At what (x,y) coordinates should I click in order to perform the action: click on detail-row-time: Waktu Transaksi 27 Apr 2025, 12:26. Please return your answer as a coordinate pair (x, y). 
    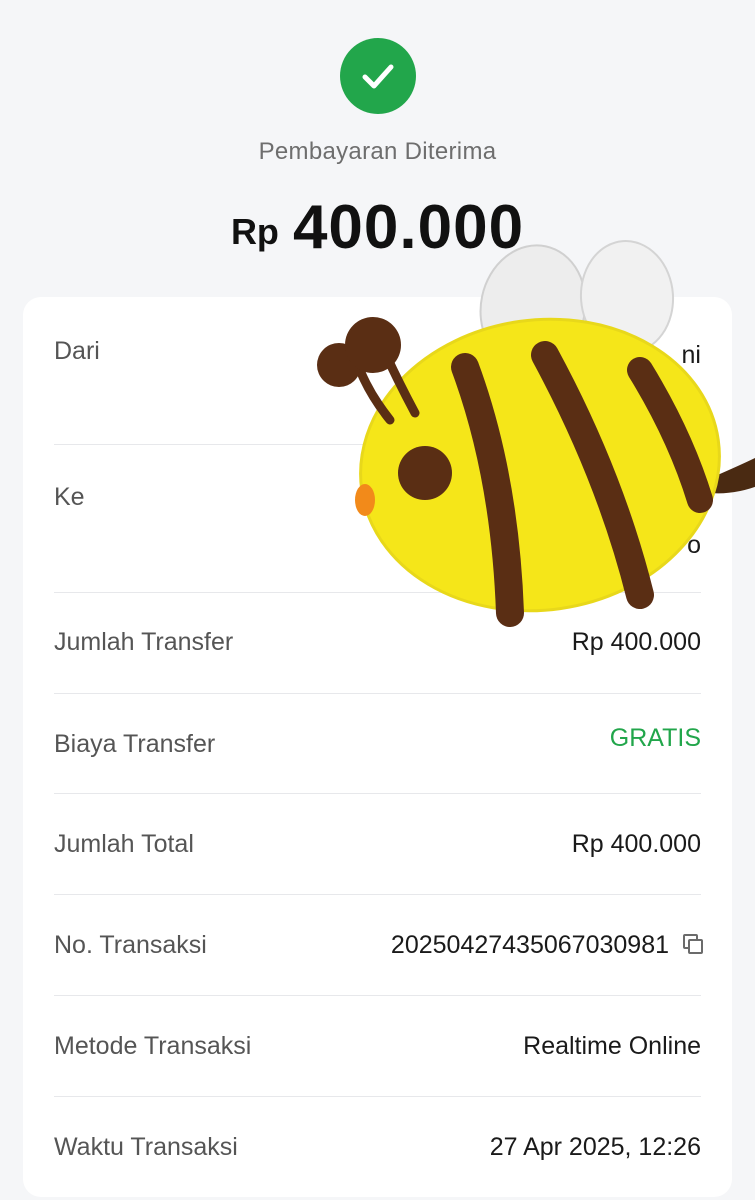
    Looking at the image, I should click on (377, 1147).